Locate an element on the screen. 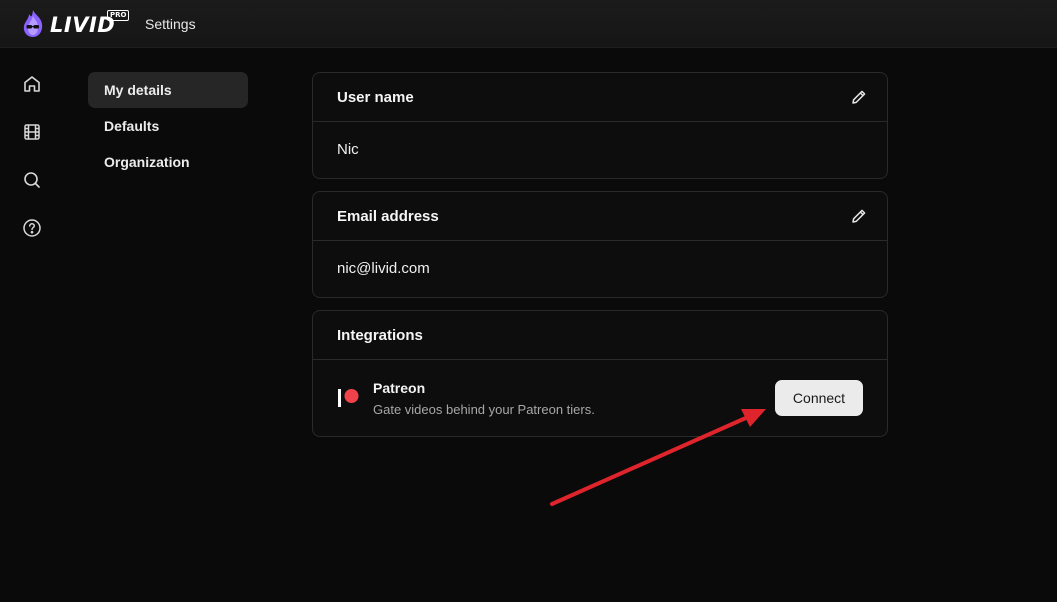 The width and height of the screenshot is (1057, 602). edit-email-pencil-icon is located at coordinates (859, 216).